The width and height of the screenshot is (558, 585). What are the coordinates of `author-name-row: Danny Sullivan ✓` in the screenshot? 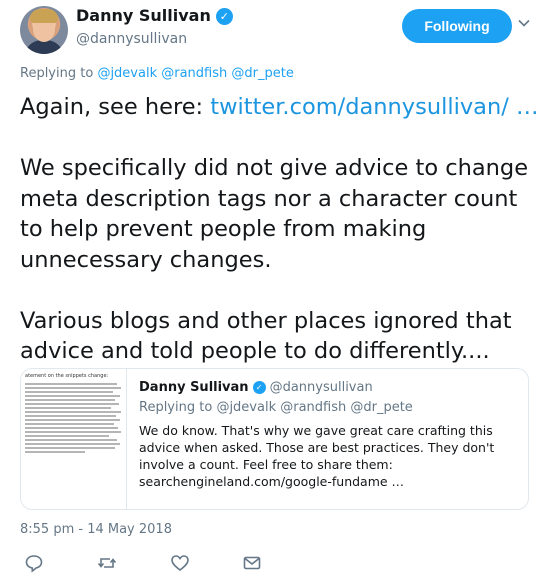 It's located at (154, 16).